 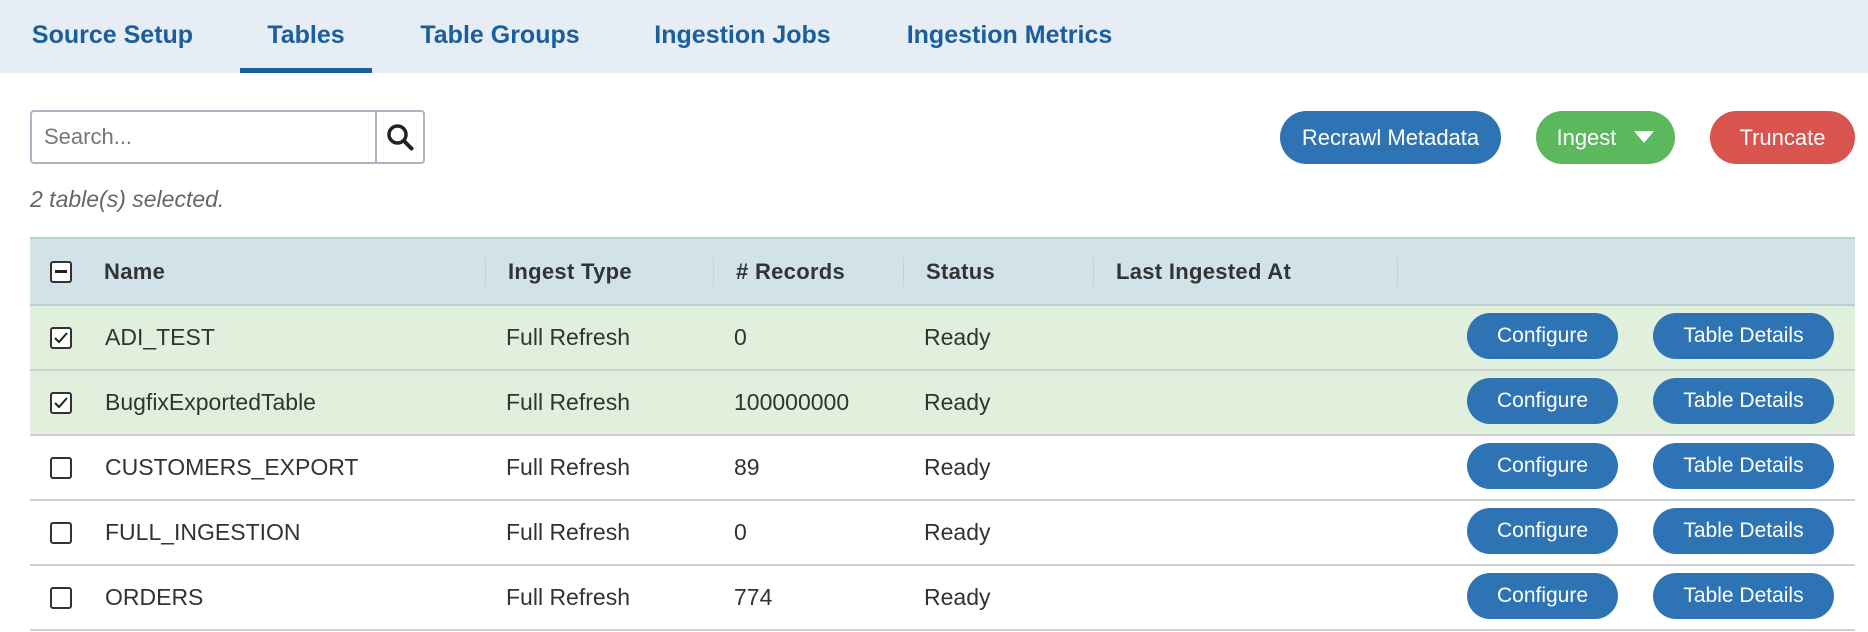 I want to click on indeterminate-checkbox-icon, so click(x=61, y=271).